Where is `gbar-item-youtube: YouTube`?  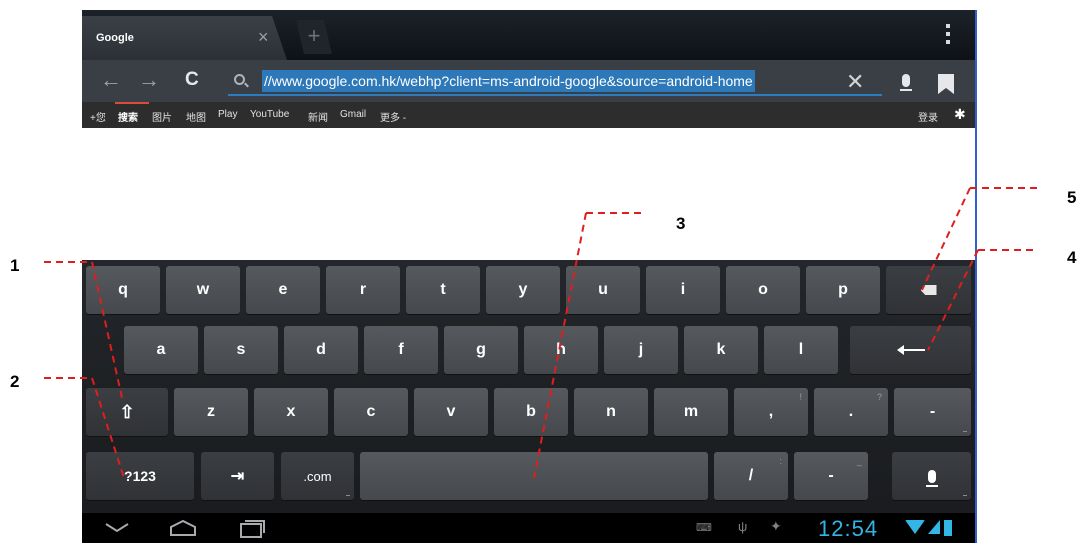 gbar-item-youtube: YouTube is located at coordinates (269, 114).